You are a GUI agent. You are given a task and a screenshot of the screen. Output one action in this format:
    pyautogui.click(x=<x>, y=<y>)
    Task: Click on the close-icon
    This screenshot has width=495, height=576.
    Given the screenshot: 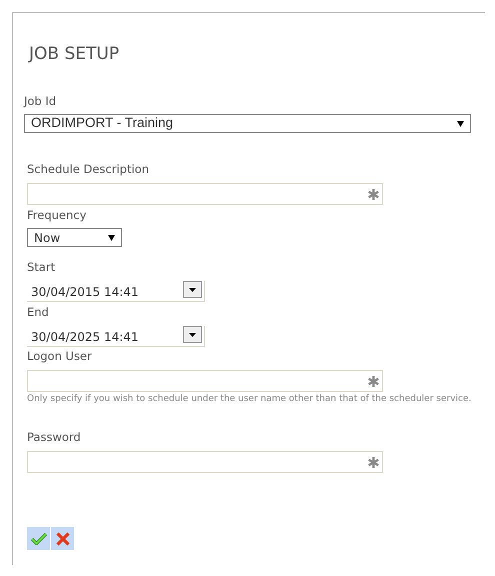 What is the action you would take?
    pyautogui.click(x=63, y=539)
    